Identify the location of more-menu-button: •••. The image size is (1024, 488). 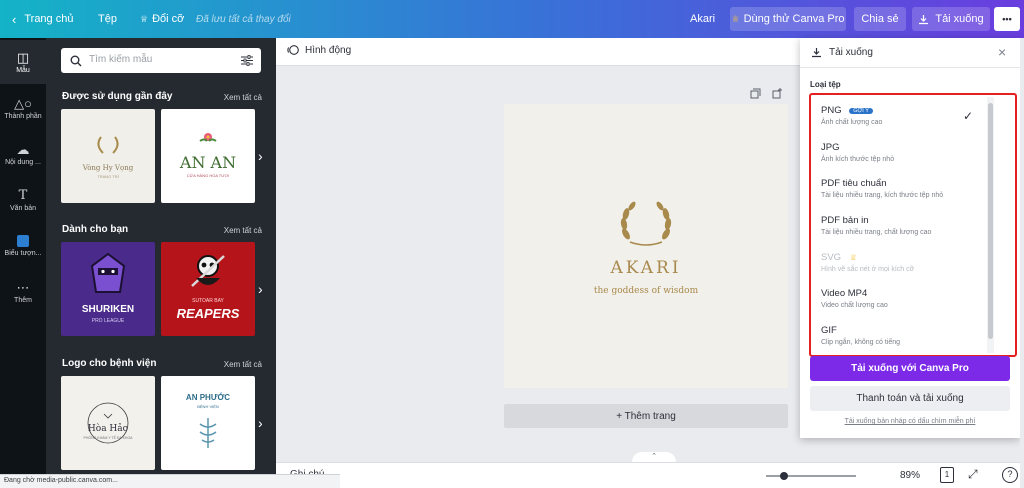
(1007, 19).